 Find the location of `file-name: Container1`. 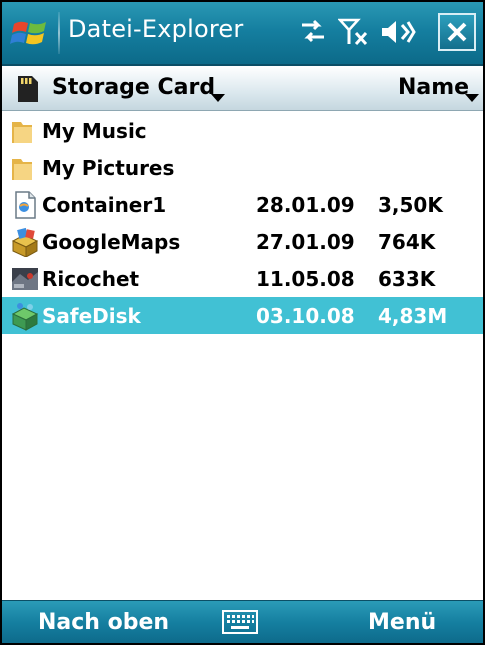

file-name: Container1 is located at coordinates (104, 205).